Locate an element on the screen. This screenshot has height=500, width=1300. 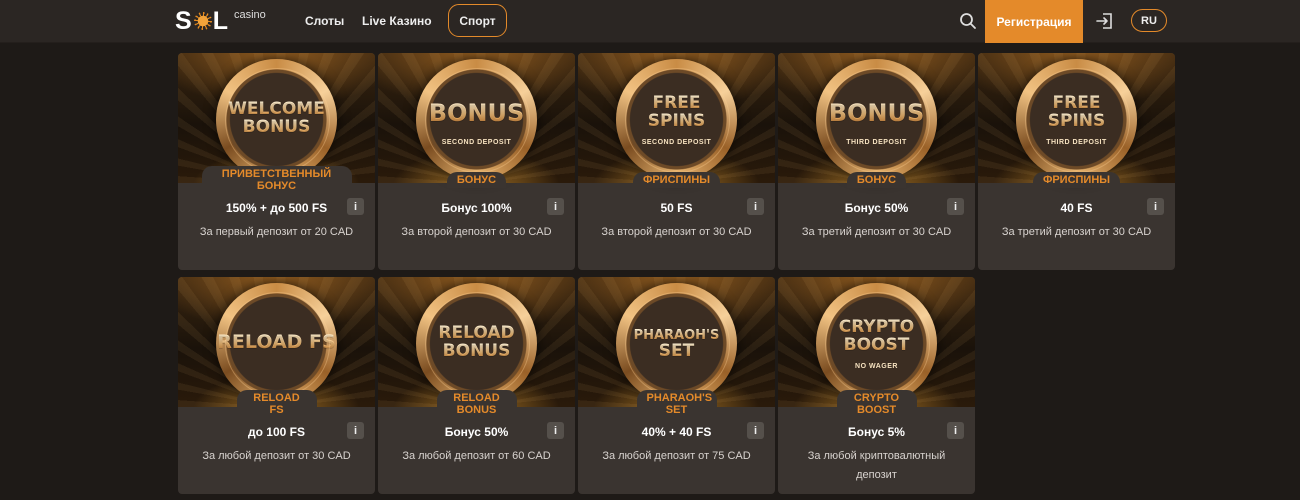
bonus-type-label-wrap: CRYPTO BOOST is located at coordinates (876, 404).